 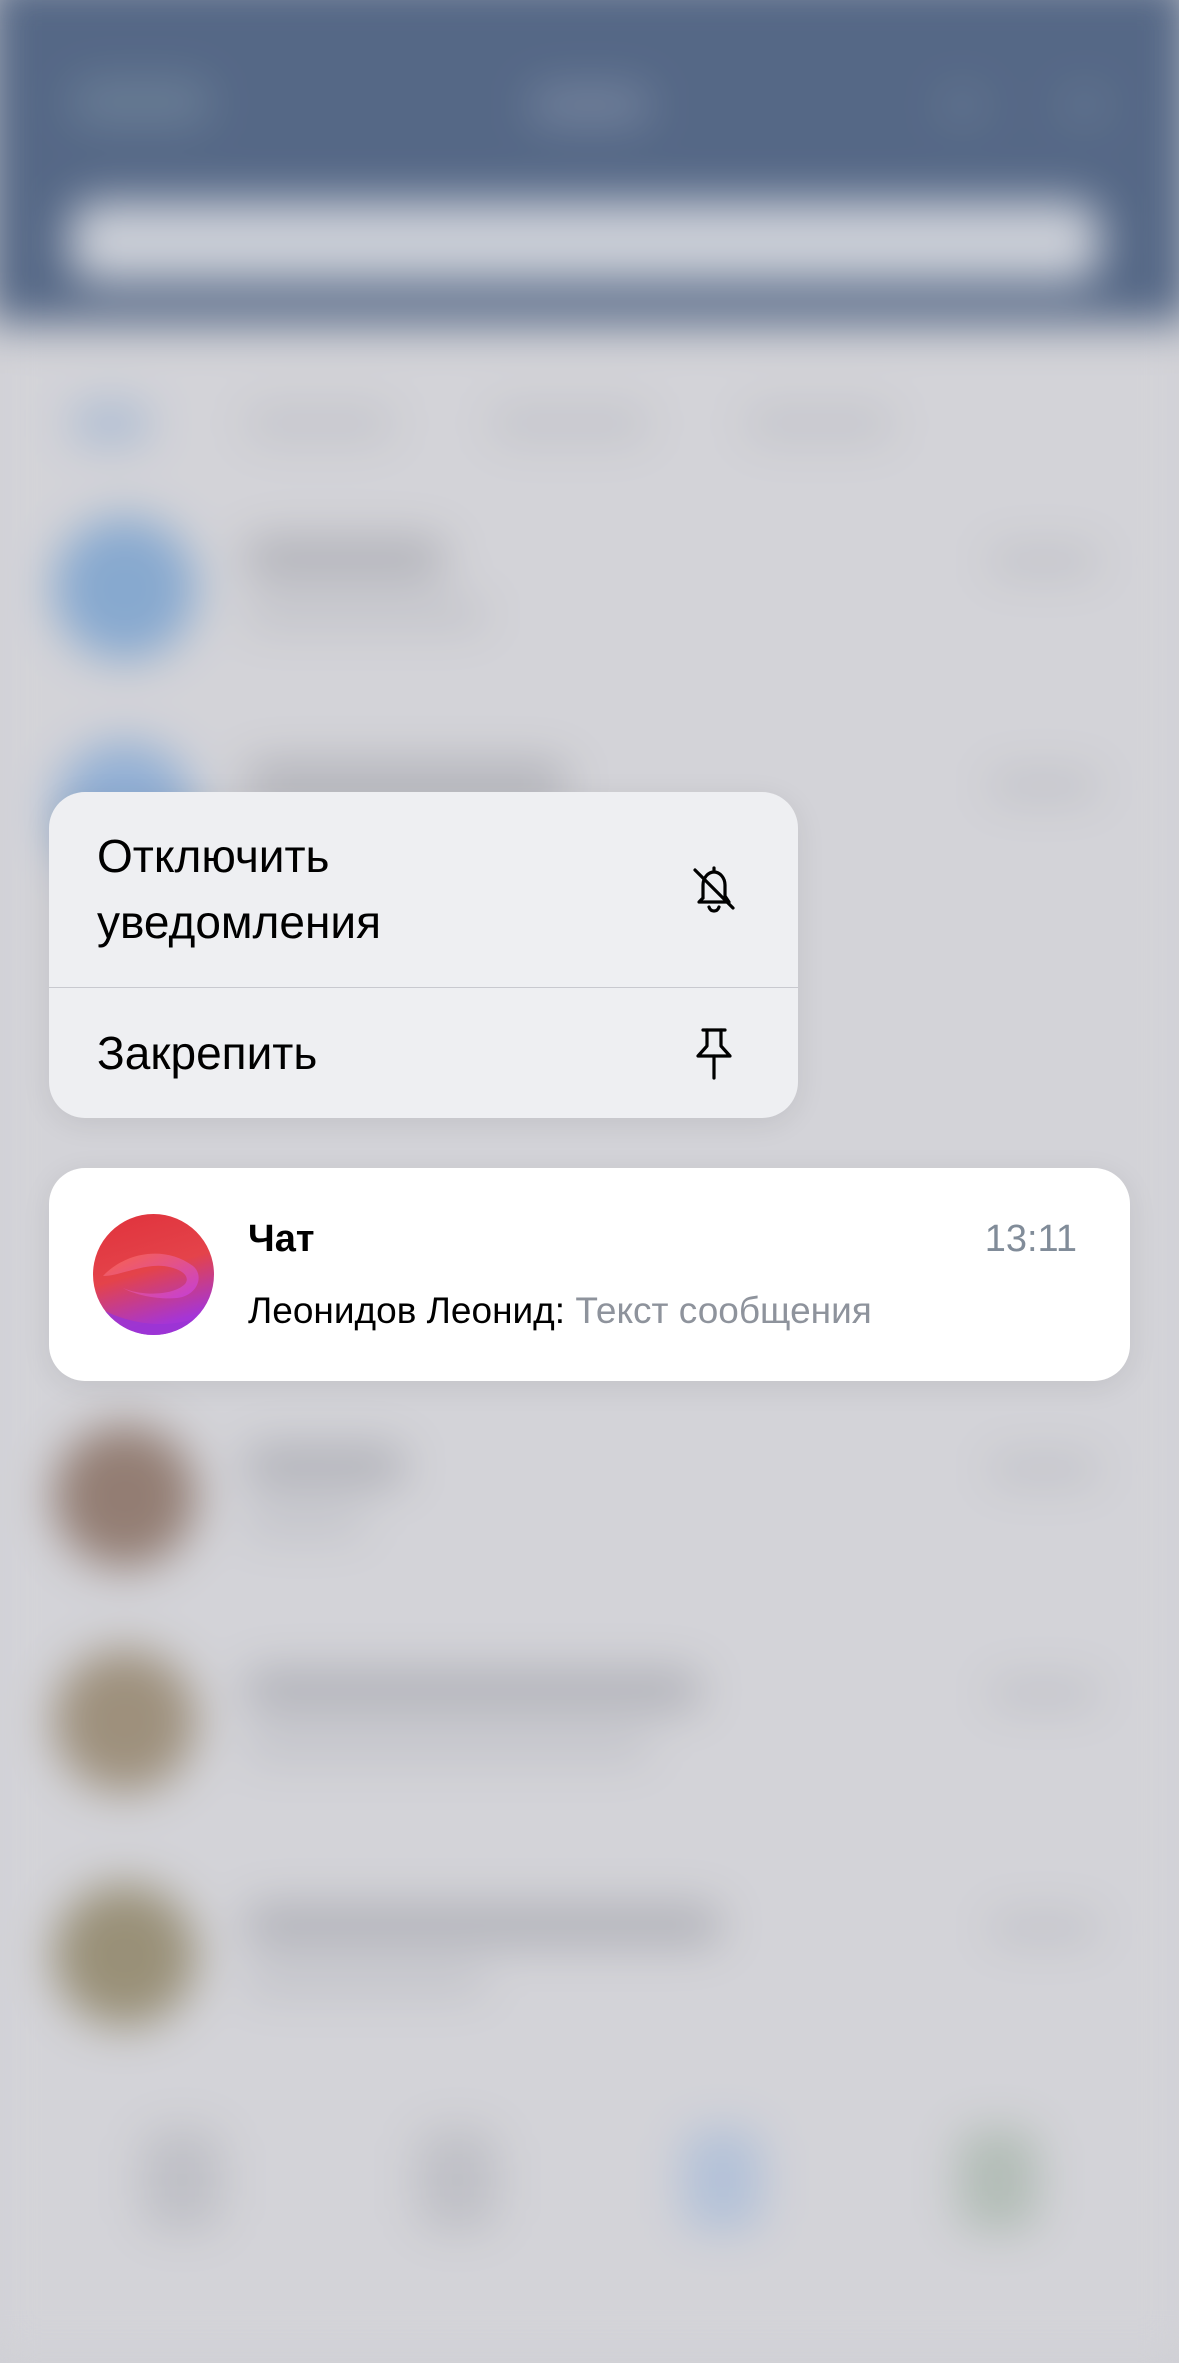 What do you see at coordinates (1030, 1239) in the screenshot?
I see `chat-time: 13:11` at bounding box center [1030, 1239].